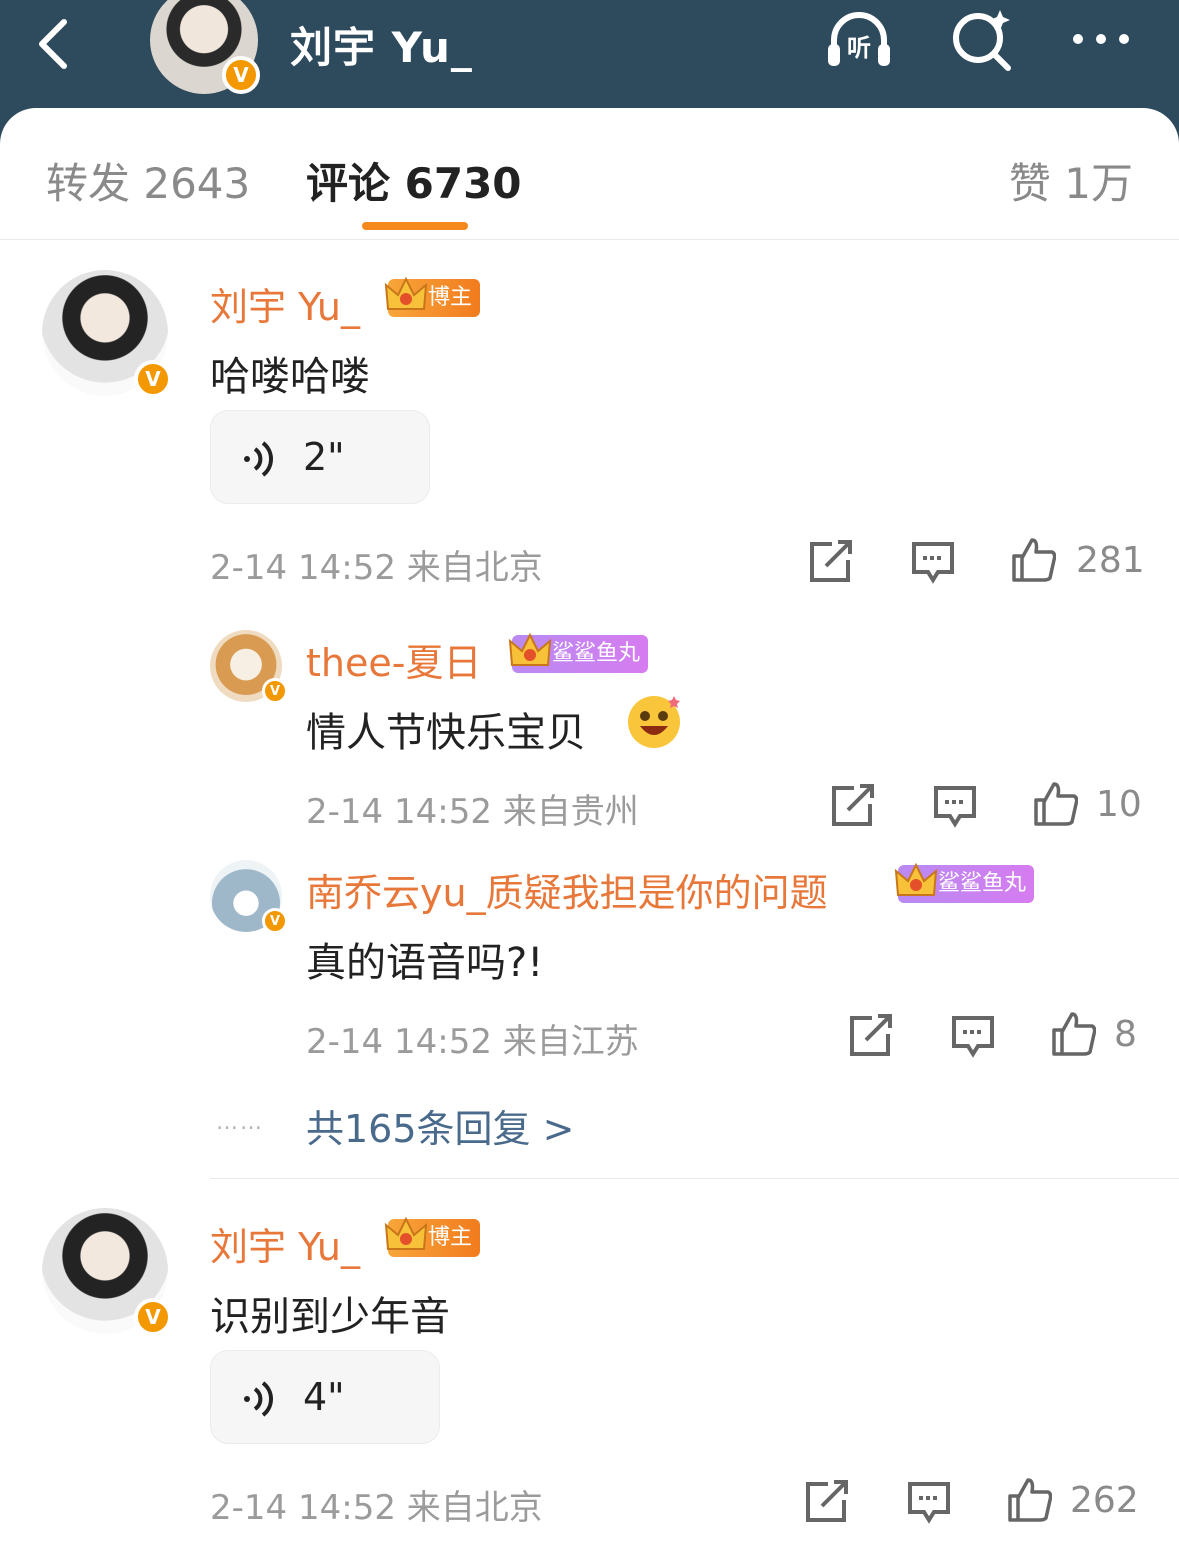 The height and width of the screenshot is (1561, 1179). I want to click on comment-text: 哈喽哈喽, so click(290, 377).